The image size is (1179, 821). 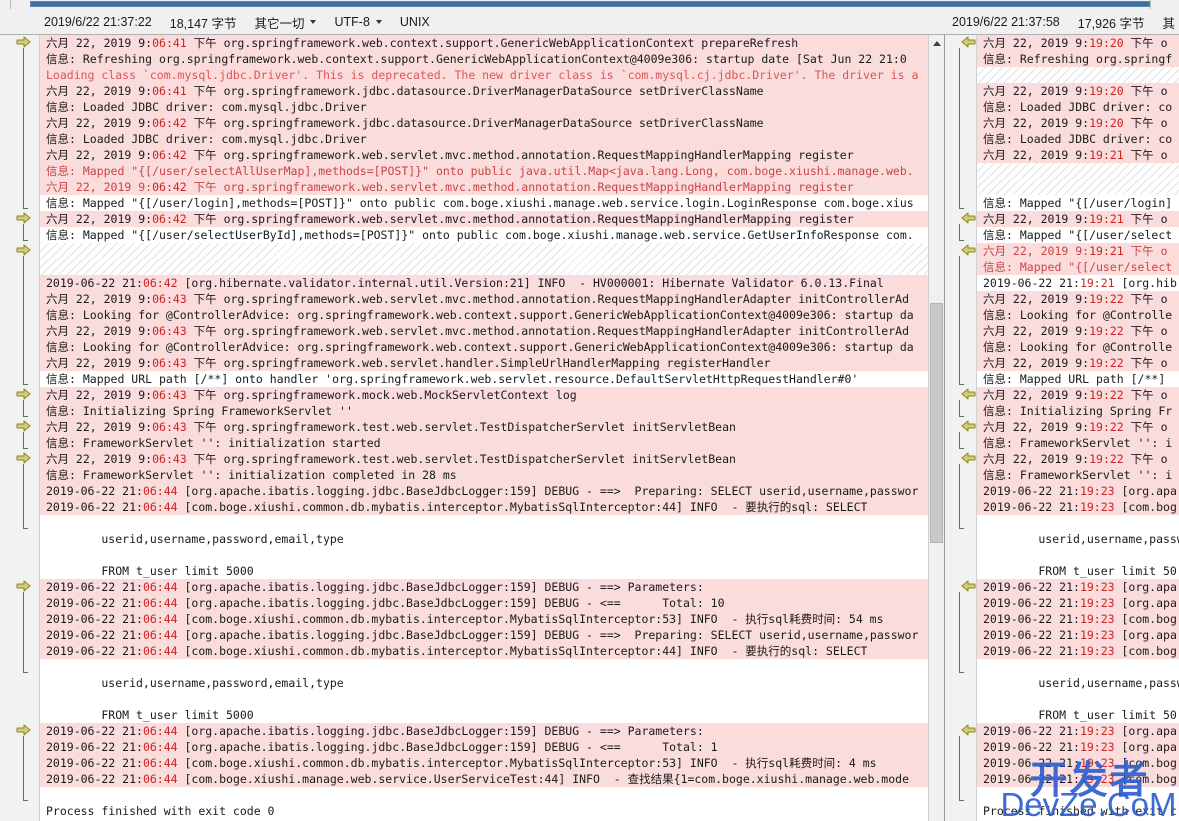 I want to click on left-diff-gutter, so click(x=20, y=428).